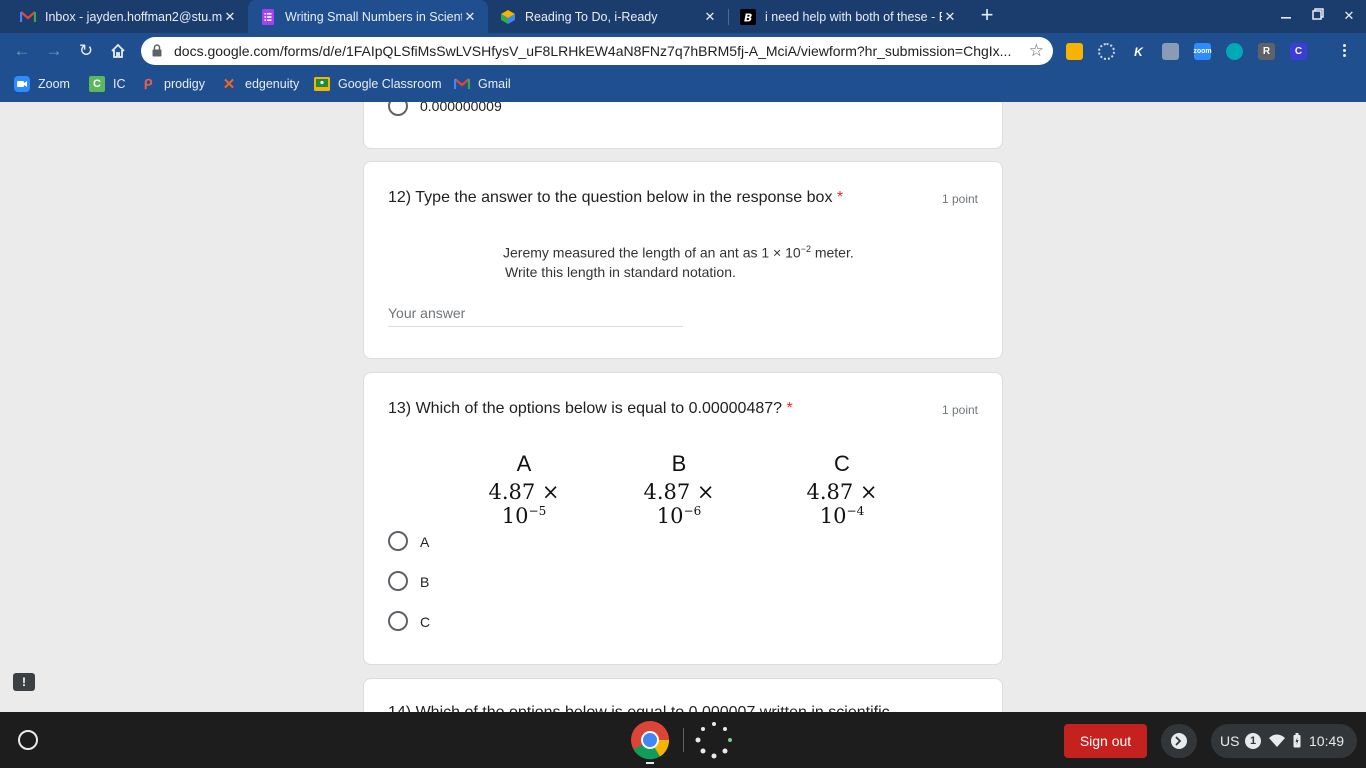 Image resolution: width=1366 pixels, height=768 pixels. What do you see at coordinates (748, 17) in the screenshot?
I see `svg-text: B` at bounding box center [748, 17].